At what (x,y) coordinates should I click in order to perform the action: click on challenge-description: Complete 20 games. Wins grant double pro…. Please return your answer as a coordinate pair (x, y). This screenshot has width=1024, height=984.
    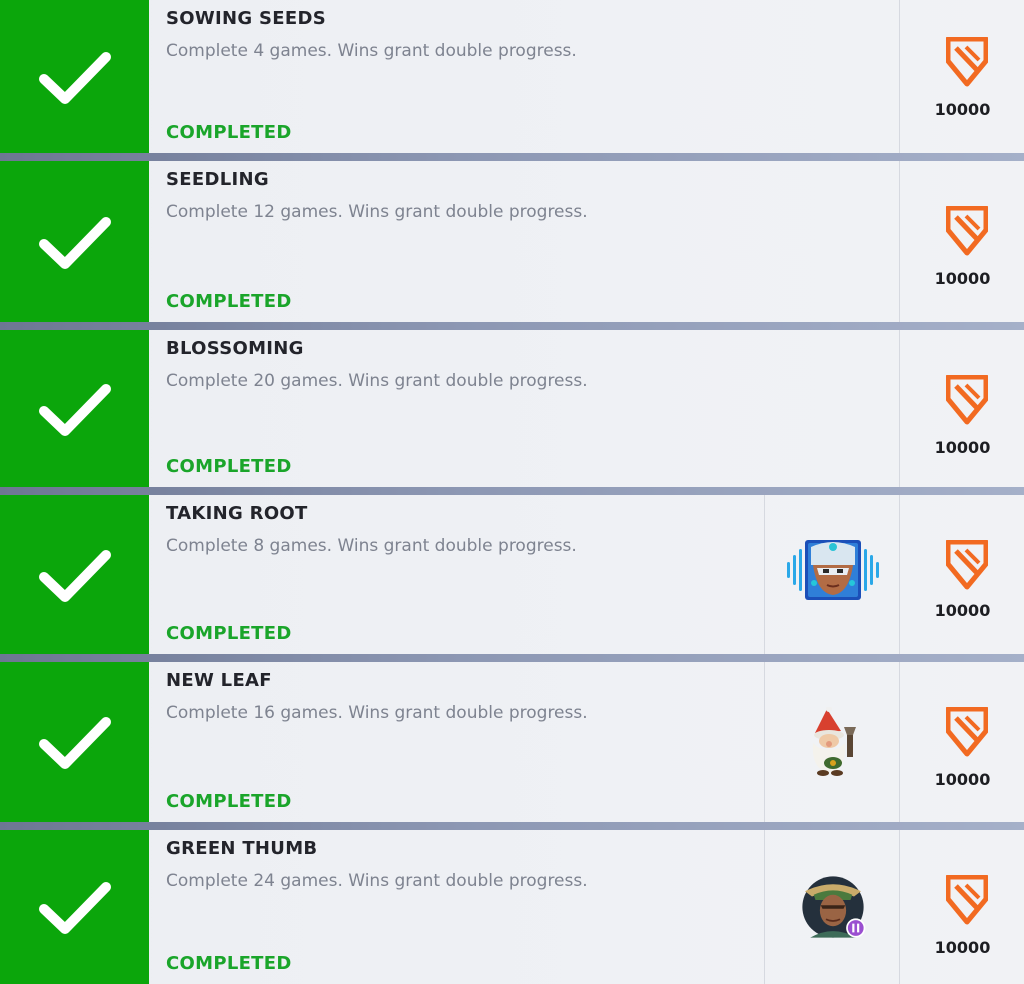
    Looking at the image, I should click on (377, 381).